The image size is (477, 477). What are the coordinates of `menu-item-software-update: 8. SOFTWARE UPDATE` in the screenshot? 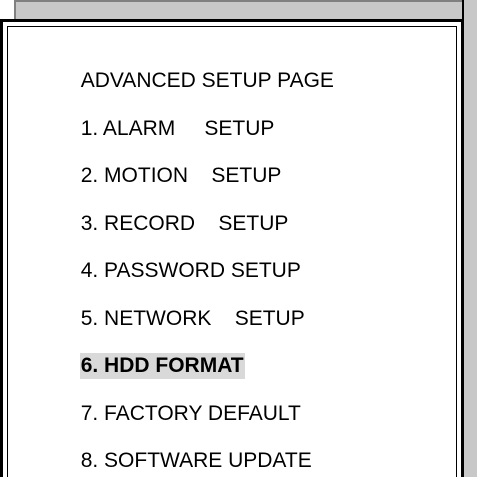 It's located at (184, 447).